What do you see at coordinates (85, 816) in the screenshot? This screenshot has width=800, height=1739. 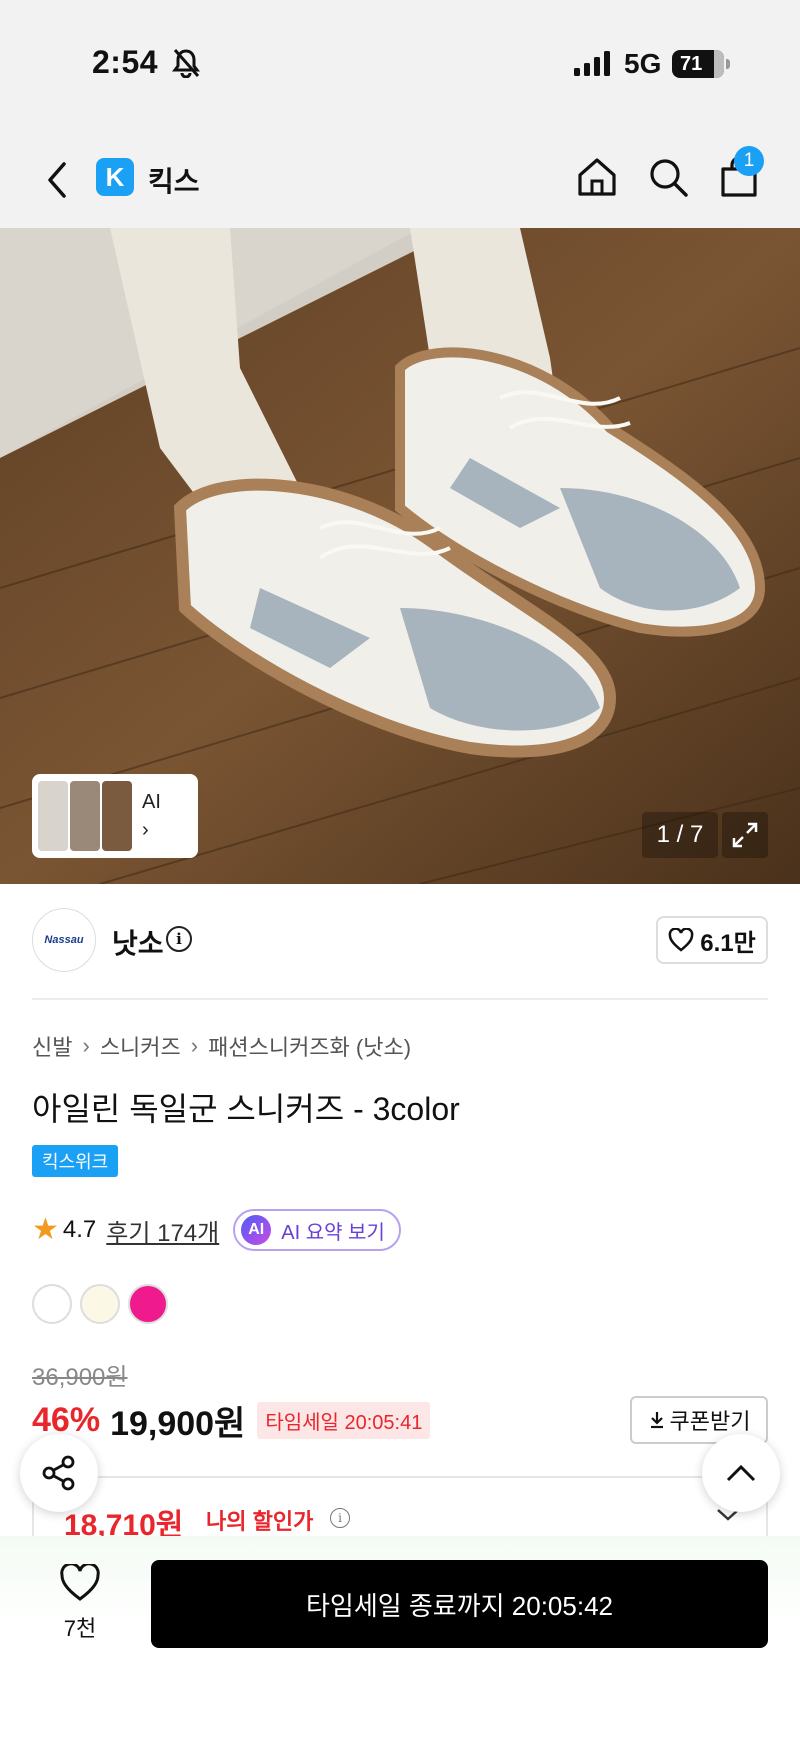 I see `thumbnail-images` at bounding box center [85, 816].